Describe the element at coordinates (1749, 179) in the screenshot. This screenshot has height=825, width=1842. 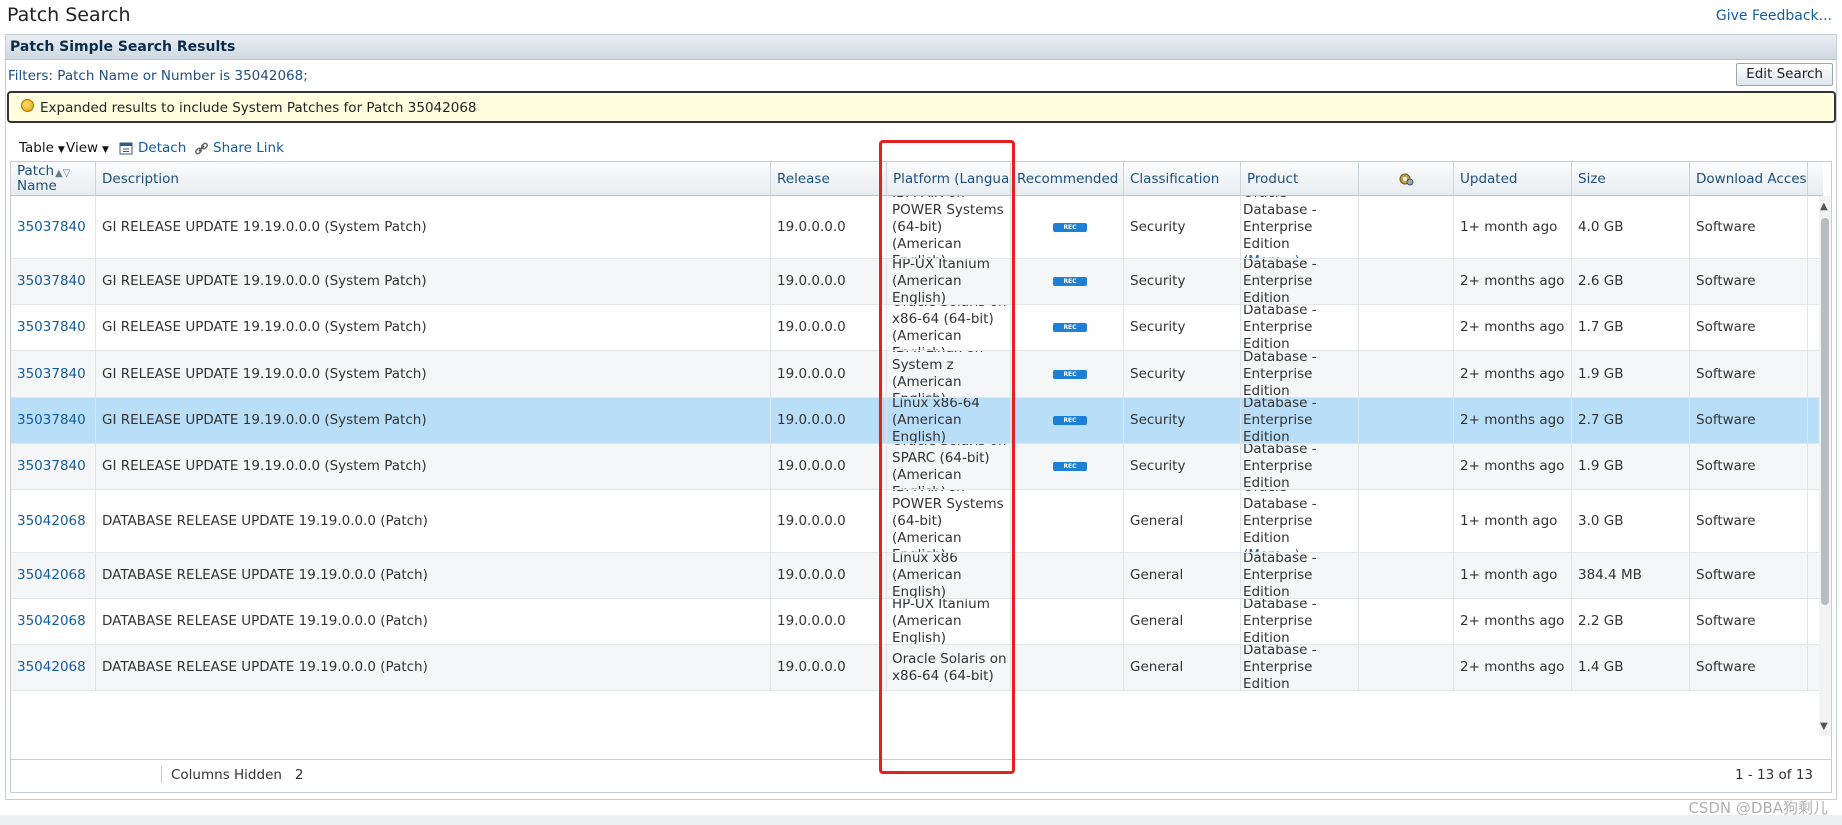
I see `column-header-download-access: Download Access` at that location.